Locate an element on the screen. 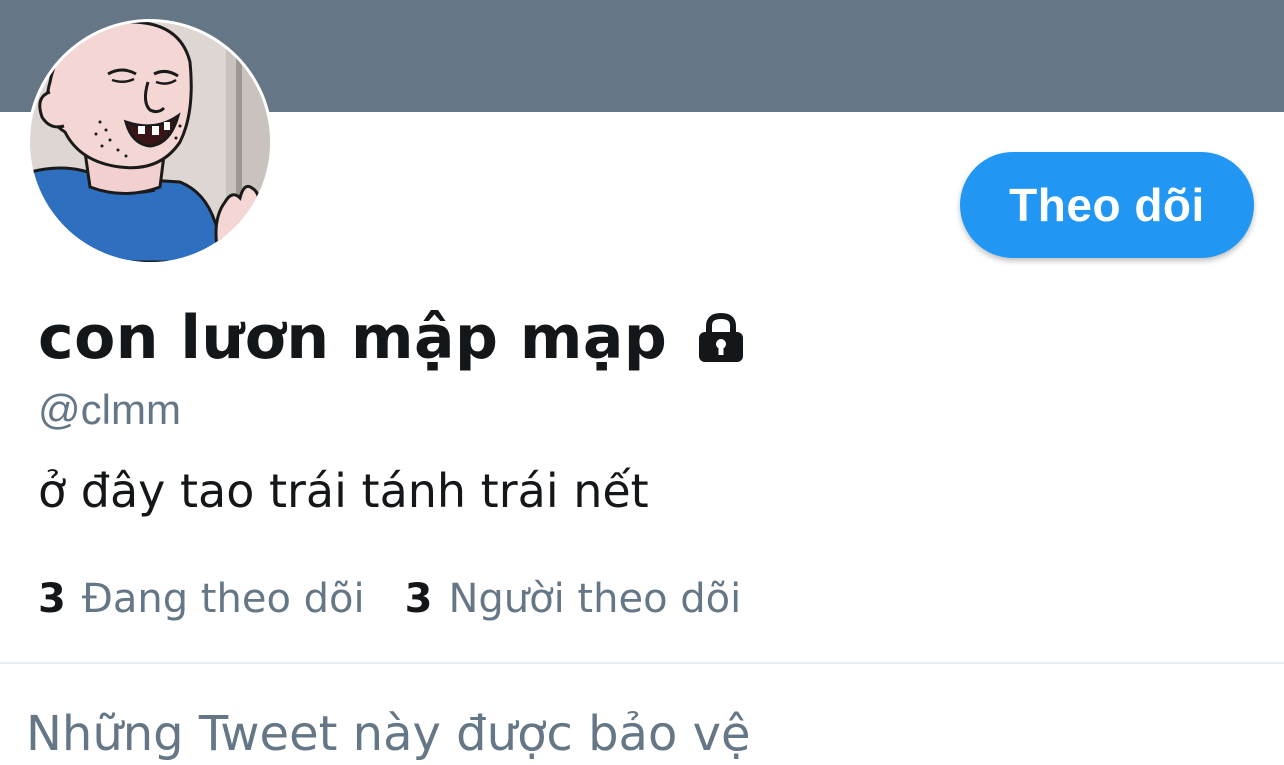 The image size is (1284, 765). cartoon-man-avatar-icon is located at coordinates (150, 142).